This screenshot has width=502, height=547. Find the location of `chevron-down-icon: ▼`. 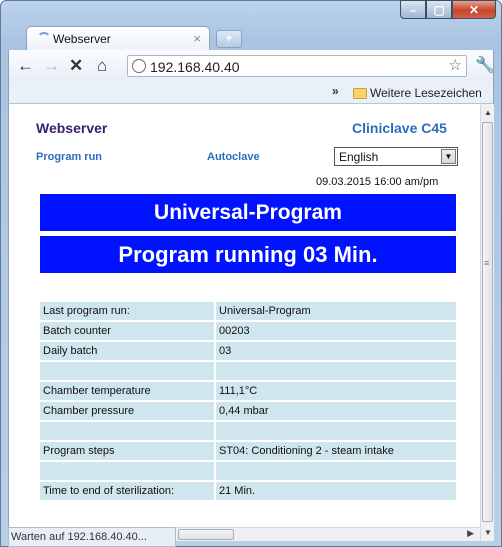

chevron-down-icon: ▼ is located at coordinates (448, 156).